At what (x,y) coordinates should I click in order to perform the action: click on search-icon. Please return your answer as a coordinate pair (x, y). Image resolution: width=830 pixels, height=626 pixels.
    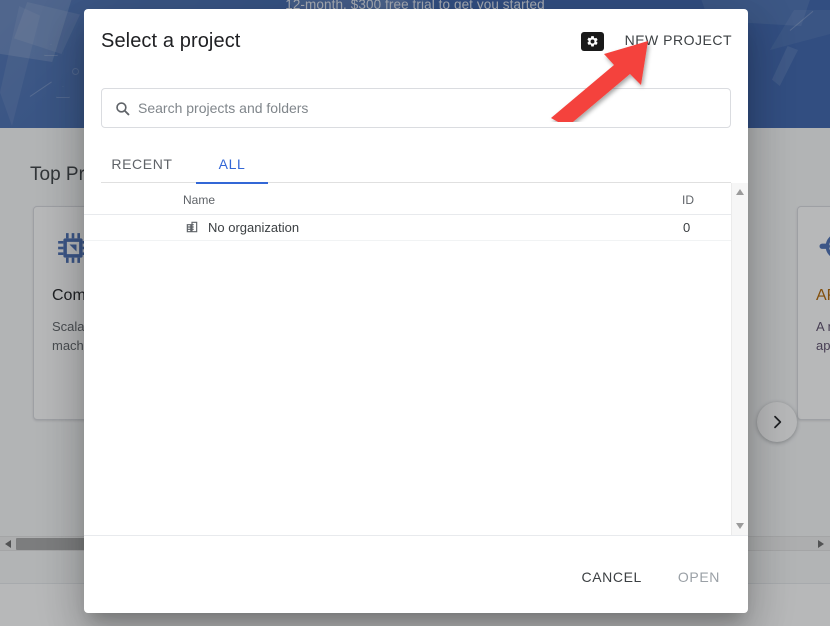
    Looking at the image, I should click on (120, 108).